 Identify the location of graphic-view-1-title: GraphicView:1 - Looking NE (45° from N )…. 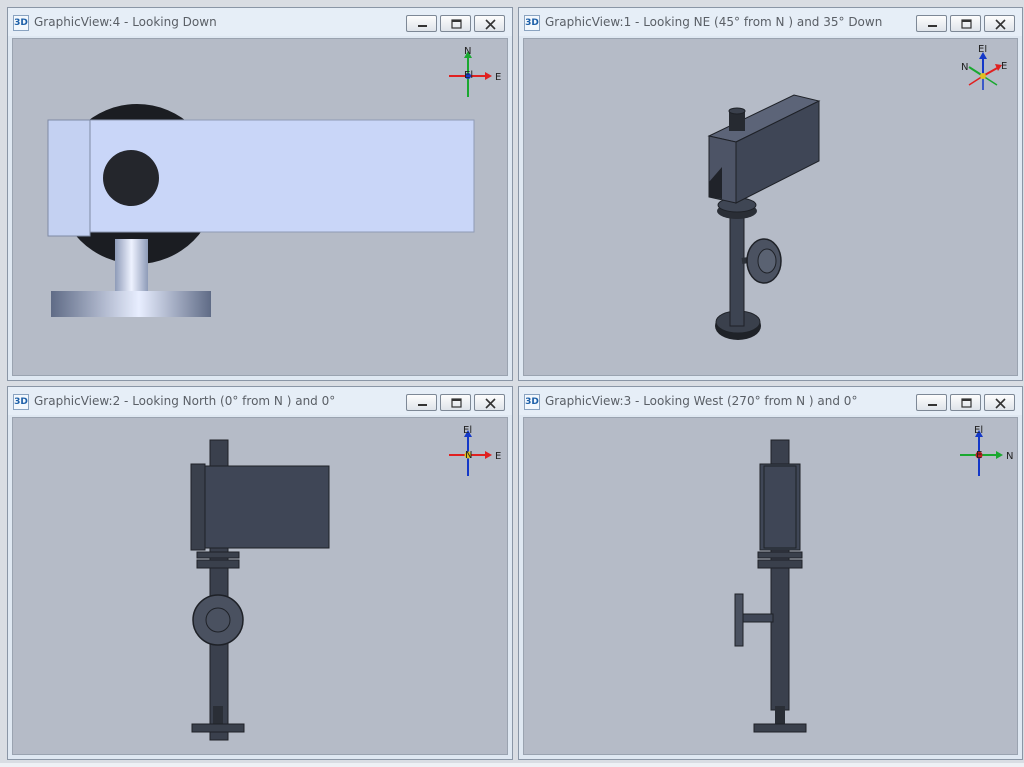
(714, 22).